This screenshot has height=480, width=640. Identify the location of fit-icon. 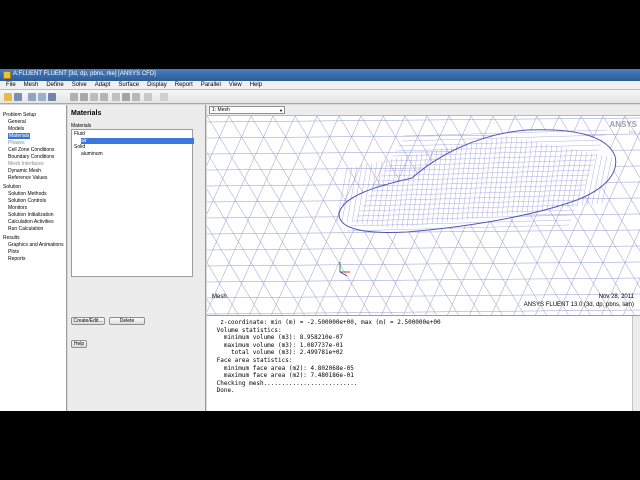
(116, 97).